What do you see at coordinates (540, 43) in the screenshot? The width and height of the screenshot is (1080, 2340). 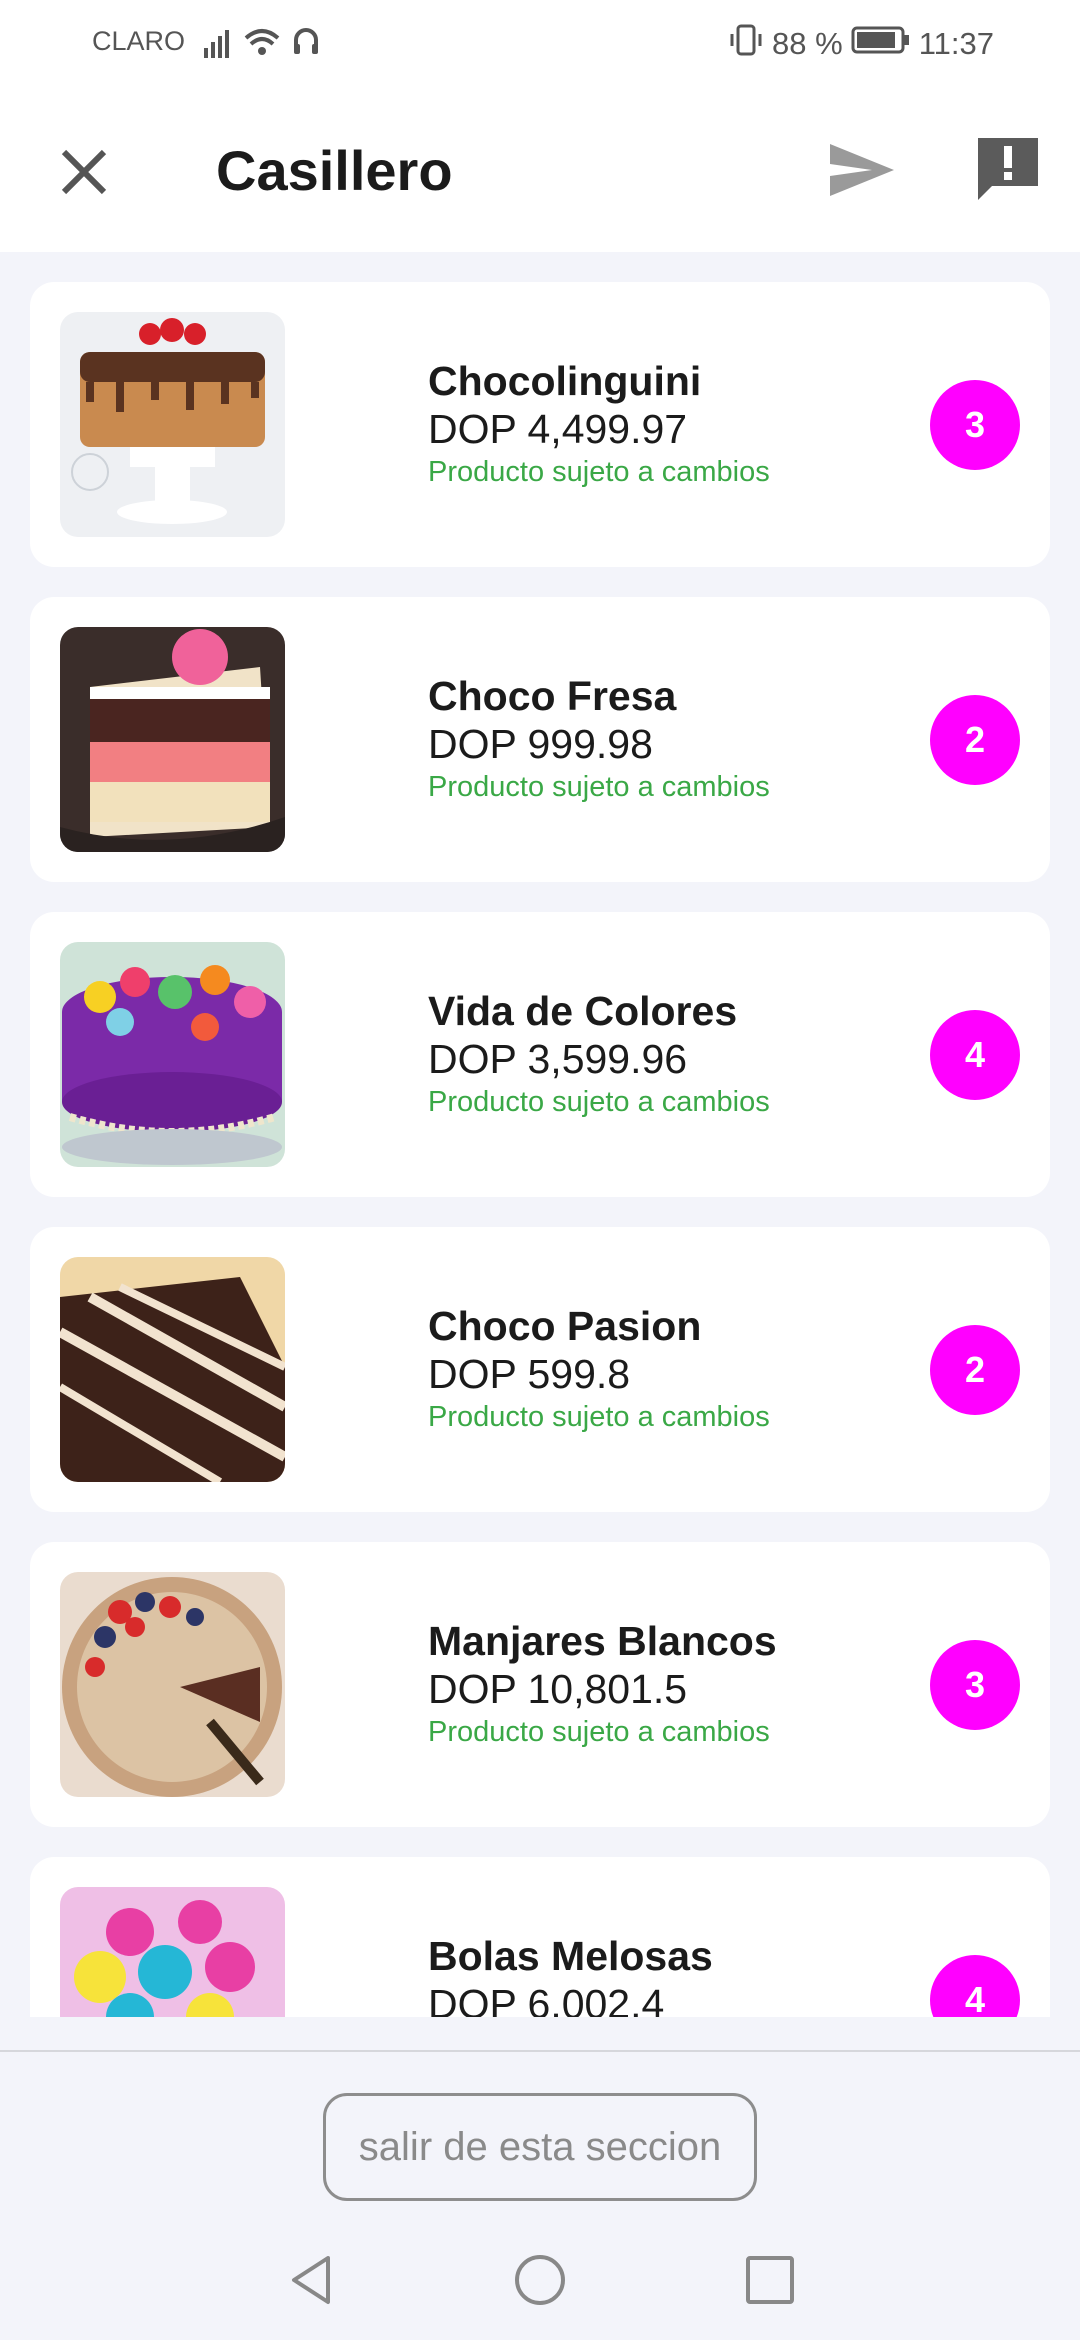 I see `status-bar: CLARO 88 % 11:37` at bounding box center [540, 43].